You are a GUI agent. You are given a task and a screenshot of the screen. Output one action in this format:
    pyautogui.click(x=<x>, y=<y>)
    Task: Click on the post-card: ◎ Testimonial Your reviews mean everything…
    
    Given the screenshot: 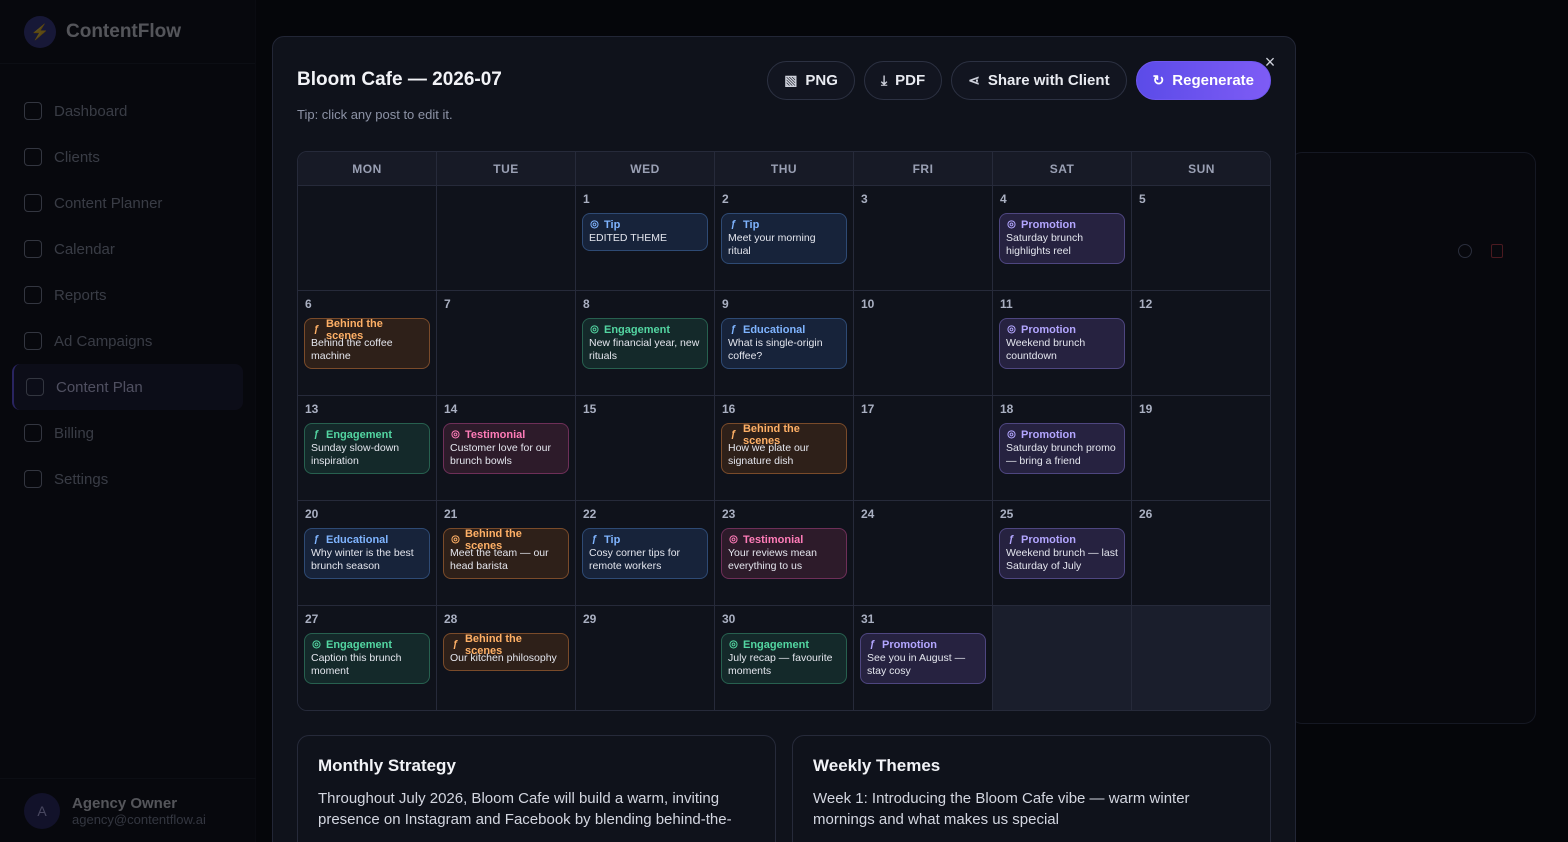 What is the action you would take?
    pyautogui.click(x=784, y=553)
    